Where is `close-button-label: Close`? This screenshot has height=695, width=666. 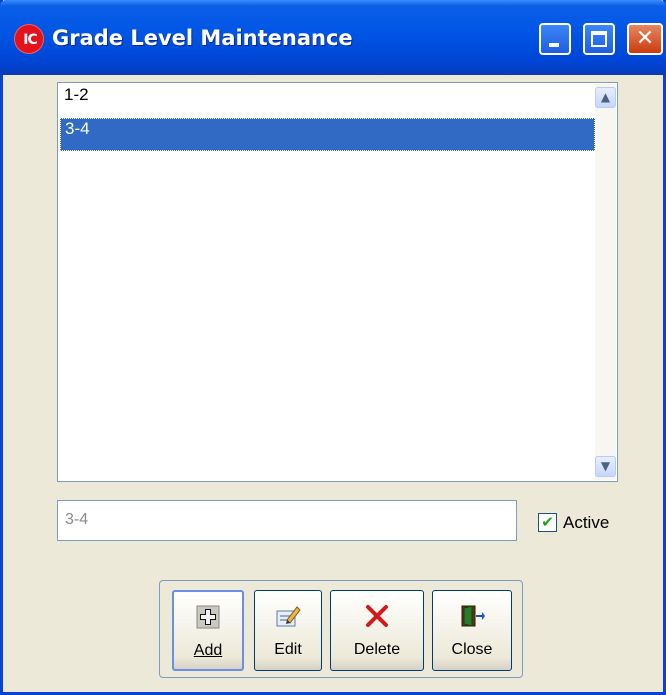 close-button-label: Close is located at coordinates (472, 649).